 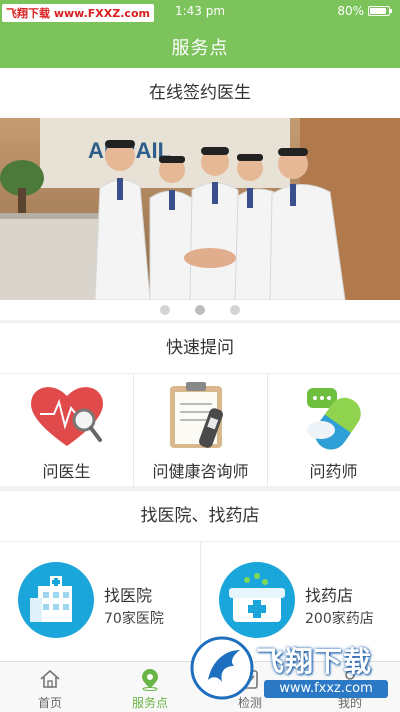 I want to click on clipboard-thermometer-icon, so click(x=197, y=415).